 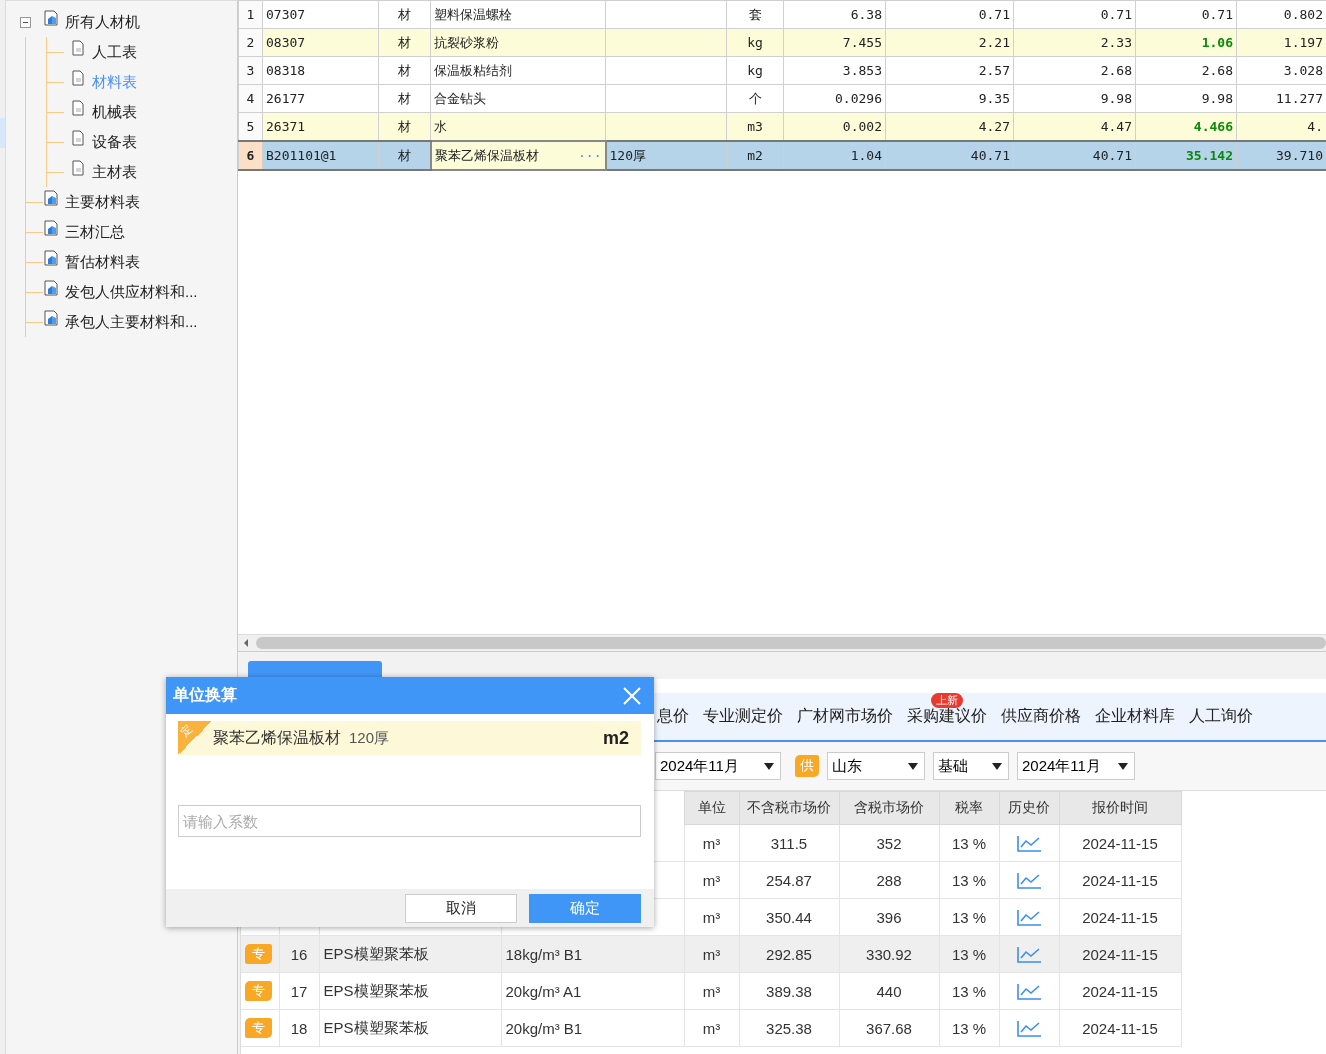 I want to click on close-icon, so click(x=632, y=695).